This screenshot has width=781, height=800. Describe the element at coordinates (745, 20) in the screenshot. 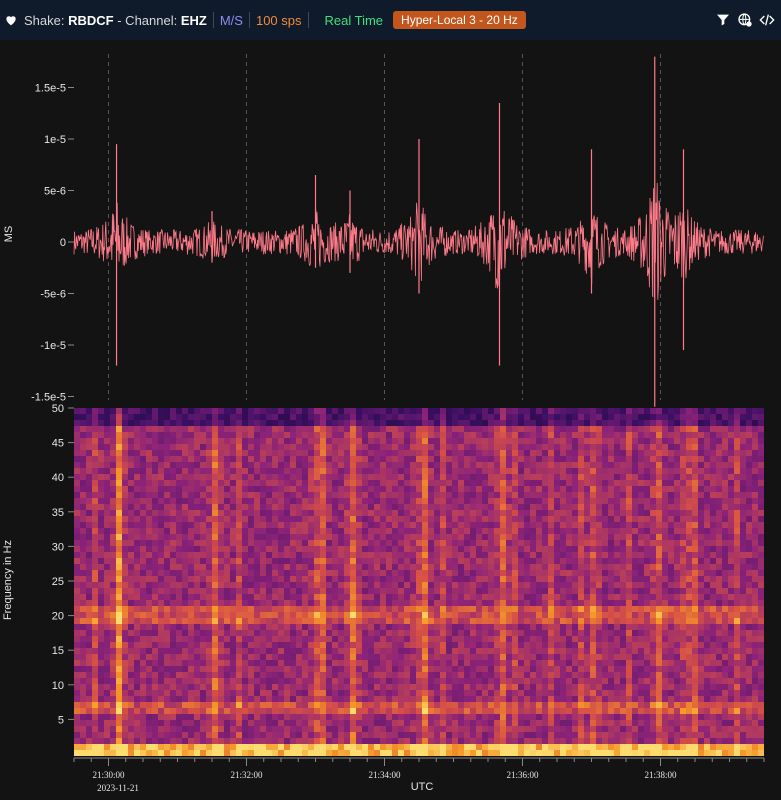

I see `globe-gear-icon` at that location.